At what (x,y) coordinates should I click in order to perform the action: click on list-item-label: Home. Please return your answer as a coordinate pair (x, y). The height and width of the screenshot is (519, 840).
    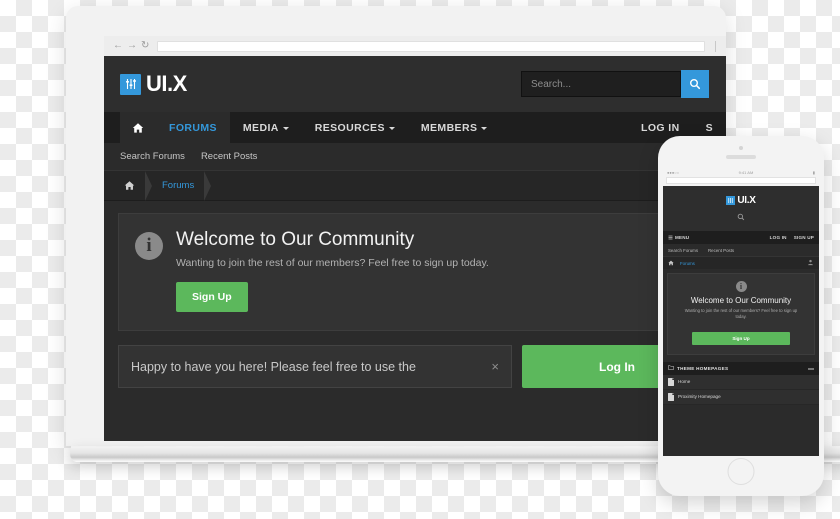
    Looking at the image, I should click on (684, 382).